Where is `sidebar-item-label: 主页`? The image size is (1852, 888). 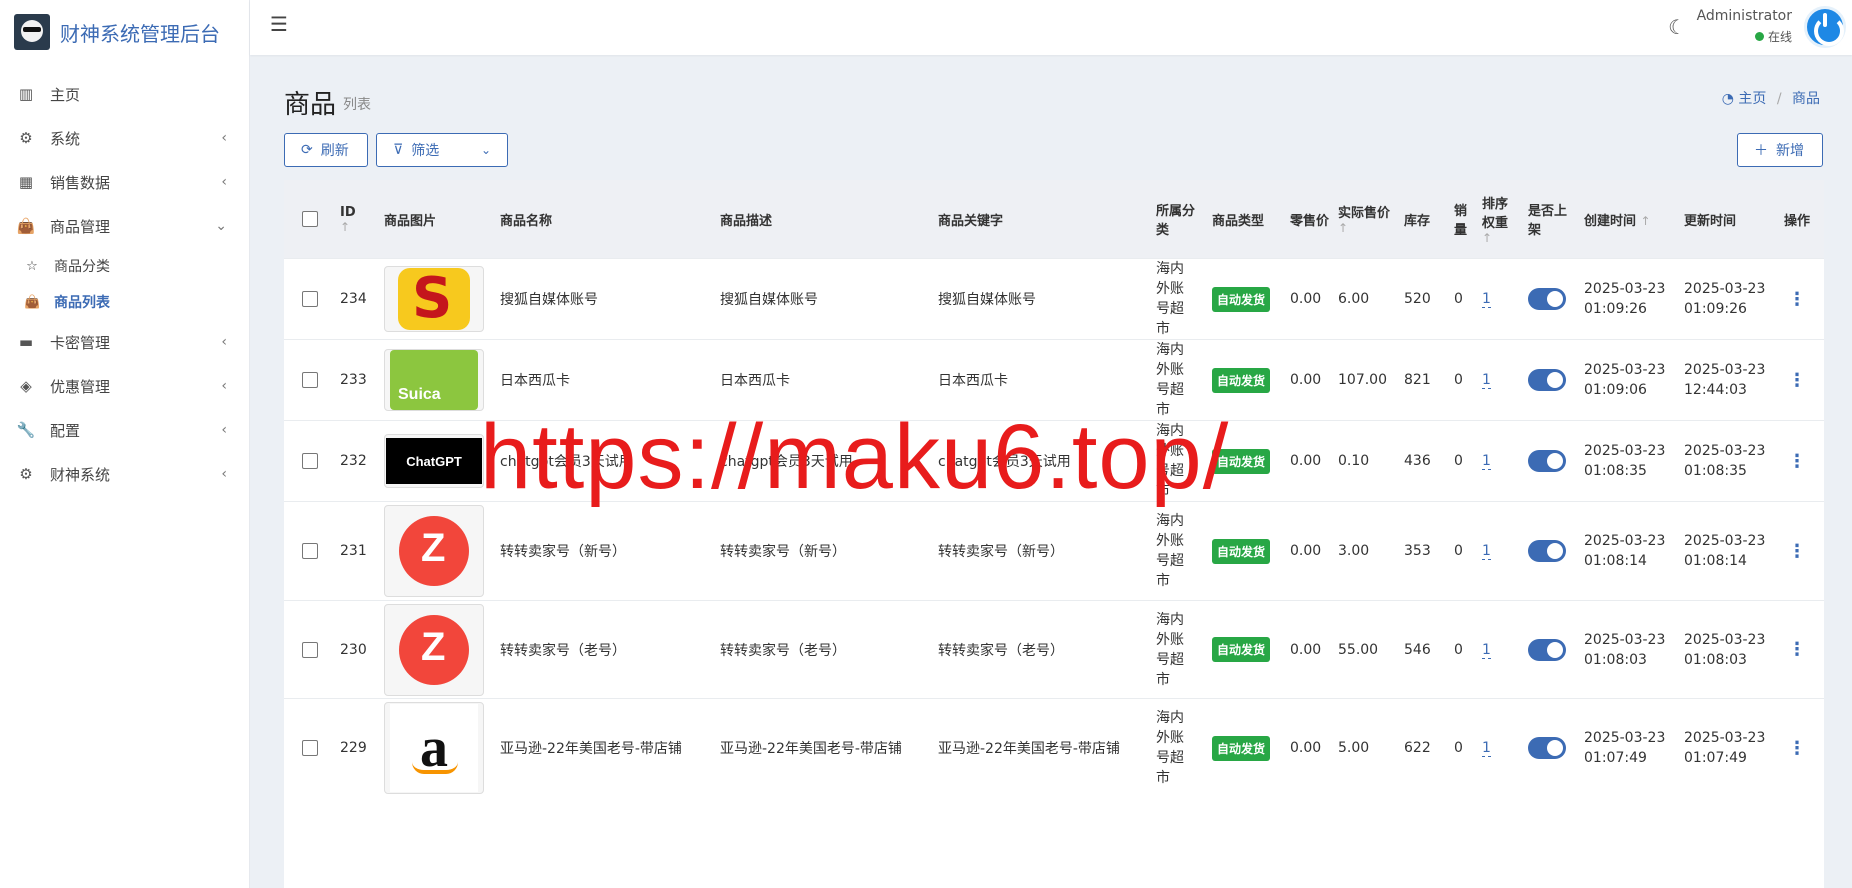
sidebar-item-label: 主页 is located at coordinates (65, 94).